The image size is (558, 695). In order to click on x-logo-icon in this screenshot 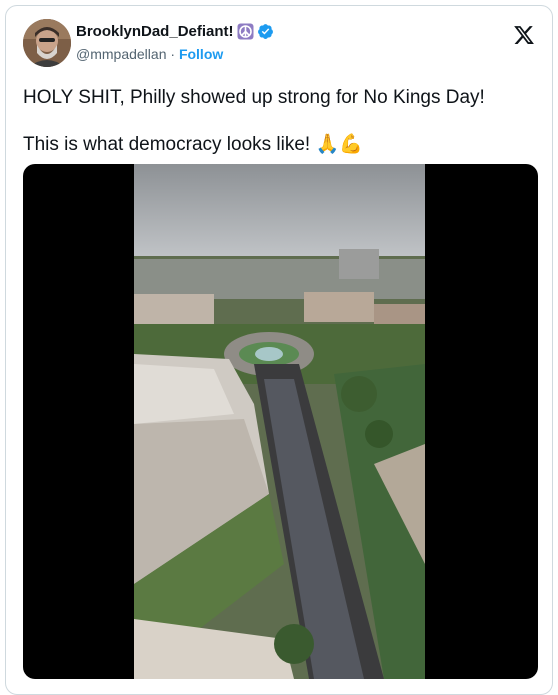, I will do `click(524, 35)`.